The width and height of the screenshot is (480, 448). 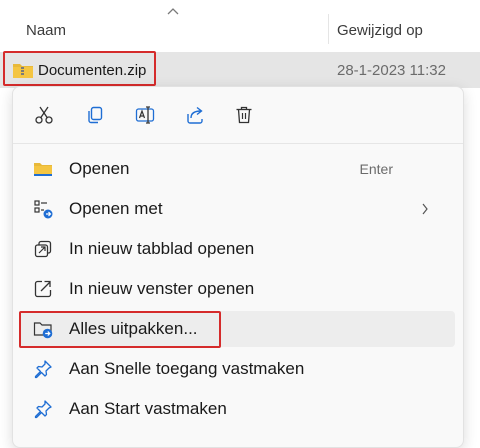 I want to click on new-window-icon, so click(x=43, y=289).